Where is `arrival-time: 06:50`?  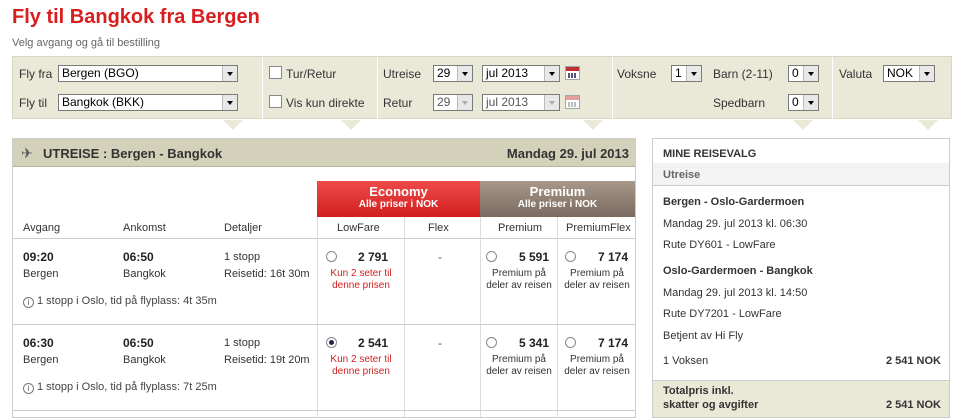 arrival-time: 06:50 is located at coordinates (138, 343).